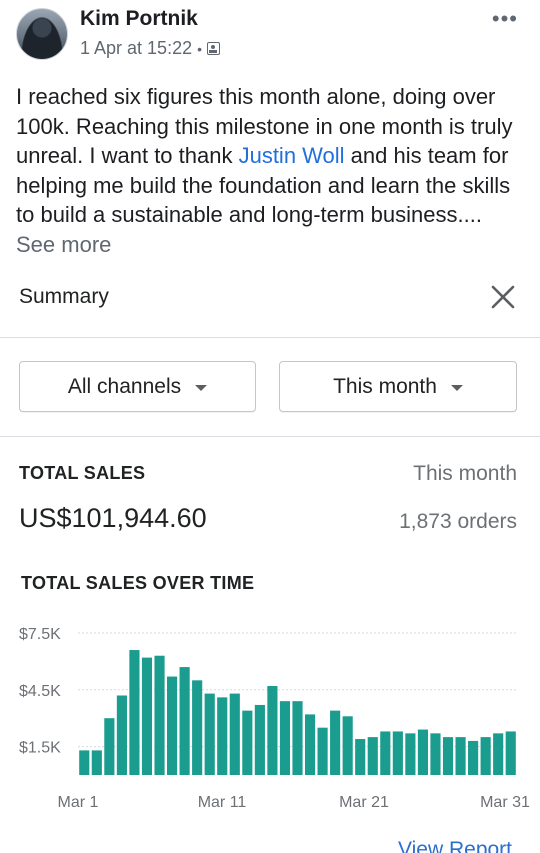 Image resolution: width=540 pixels, height=853 pixels. What do you see at coordinates (270, 39) in the screenshot?
I see `post-header: Kim Portnik 1 Apr at 15:22 • •••` at bounding box center [270, 39].